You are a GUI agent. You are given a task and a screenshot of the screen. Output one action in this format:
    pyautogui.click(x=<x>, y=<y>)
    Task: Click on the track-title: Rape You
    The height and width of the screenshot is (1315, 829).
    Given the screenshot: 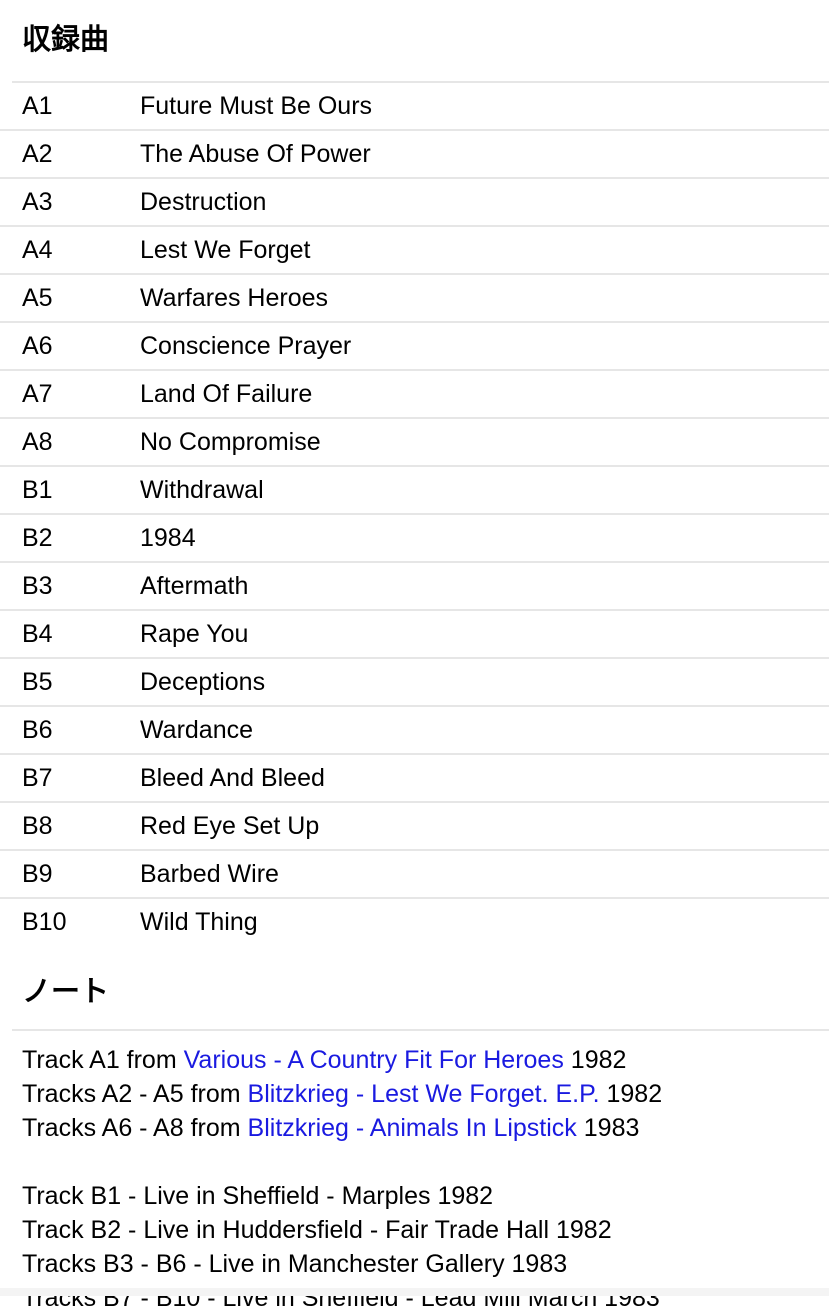 What is the action you would take?
    pyautogui.click(x=484, y=634)
    